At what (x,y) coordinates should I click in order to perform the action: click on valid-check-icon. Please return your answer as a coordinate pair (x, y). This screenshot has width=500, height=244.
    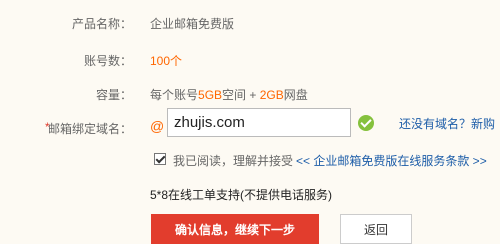
    Looking at the image, I should click on (366, 123).